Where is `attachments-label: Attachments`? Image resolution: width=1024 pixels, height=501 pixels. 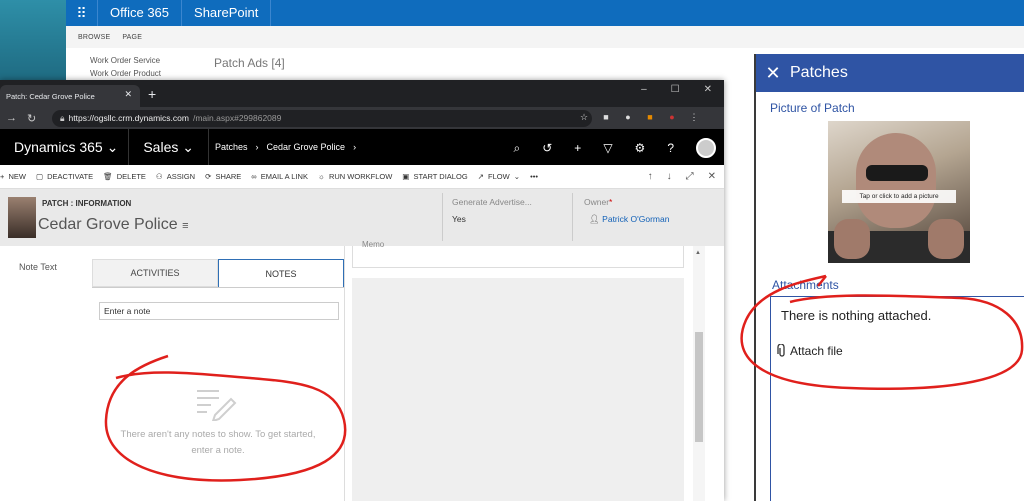
attachments-label: Attachments is located at coordinates (805, 285).